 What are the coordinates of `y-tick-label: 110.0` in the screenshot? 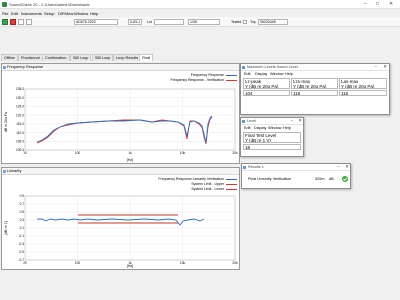 It's located at (20, 133).